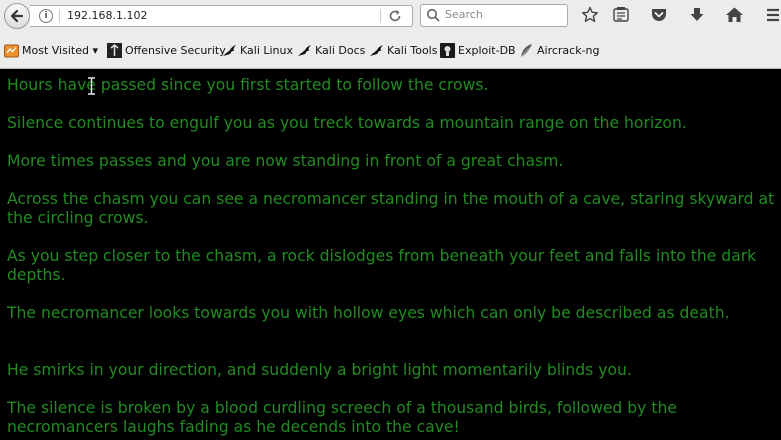 This screenshot has height=440, width=781. I want to click on reload-separator, so click(380, 16).